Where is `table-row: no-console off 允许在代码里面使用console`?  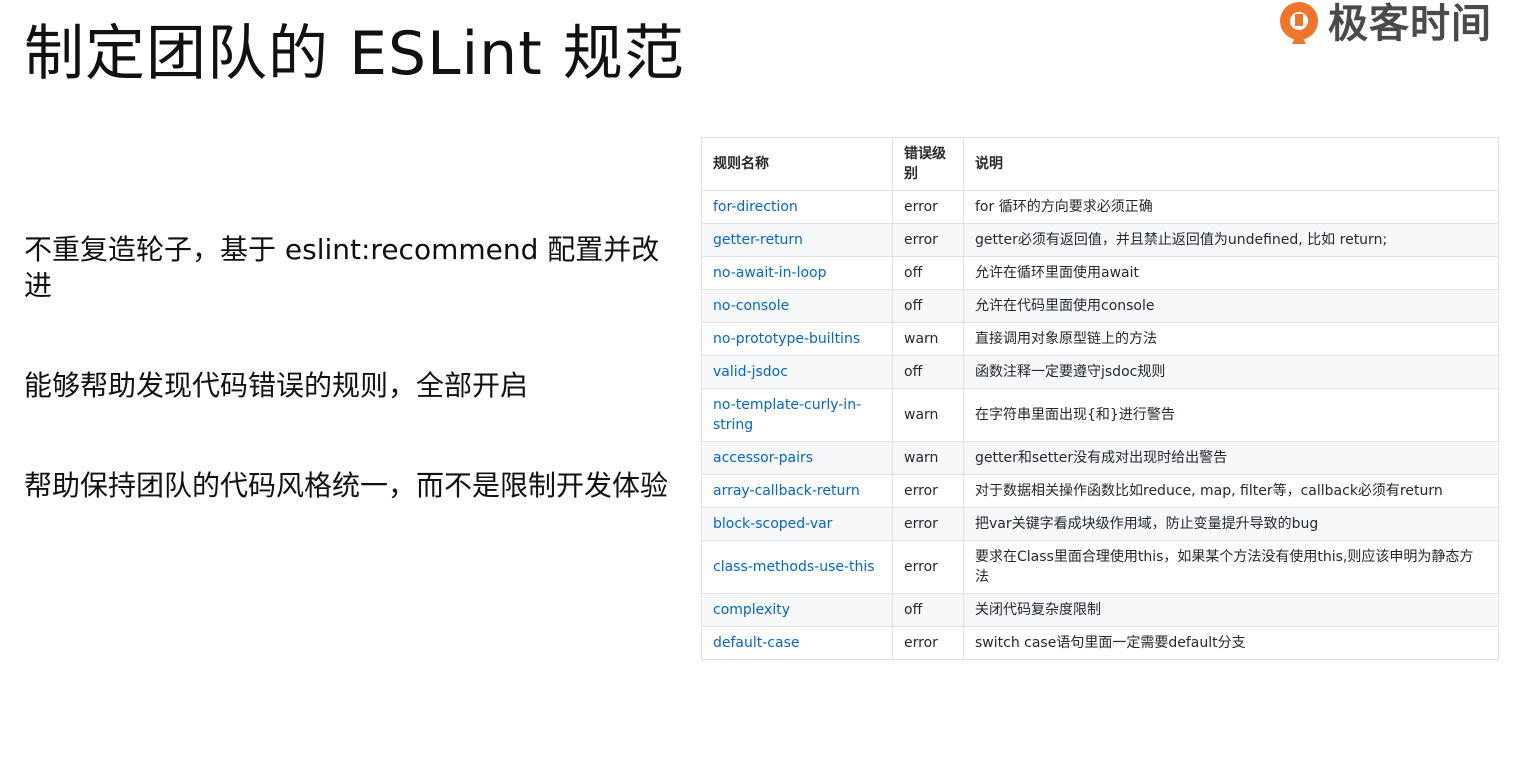 table-row: no-console off 允许在代码里面使用console is located at coordinates (1100, 306).